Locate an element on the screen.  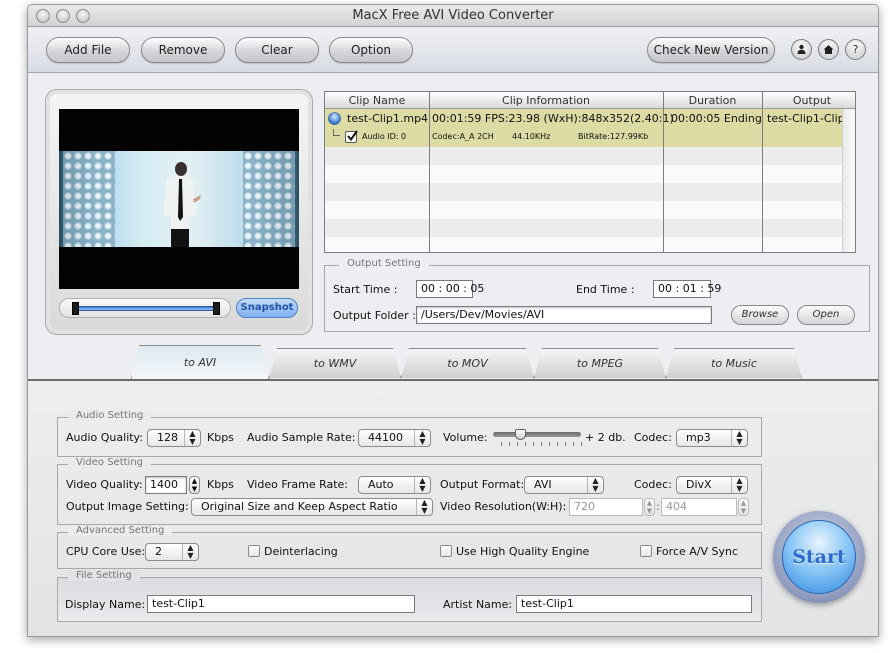
help-icon: ? is located at coordinates (855, 49).